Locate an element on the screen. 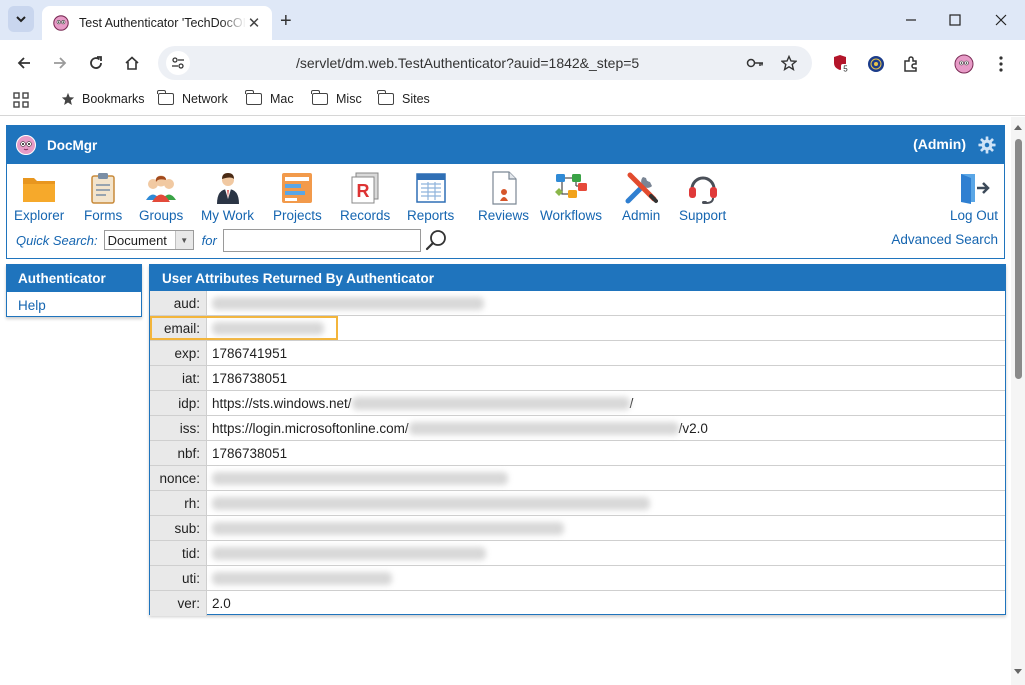  nav-explorer: Explorer is located at coordinates (39, 196).